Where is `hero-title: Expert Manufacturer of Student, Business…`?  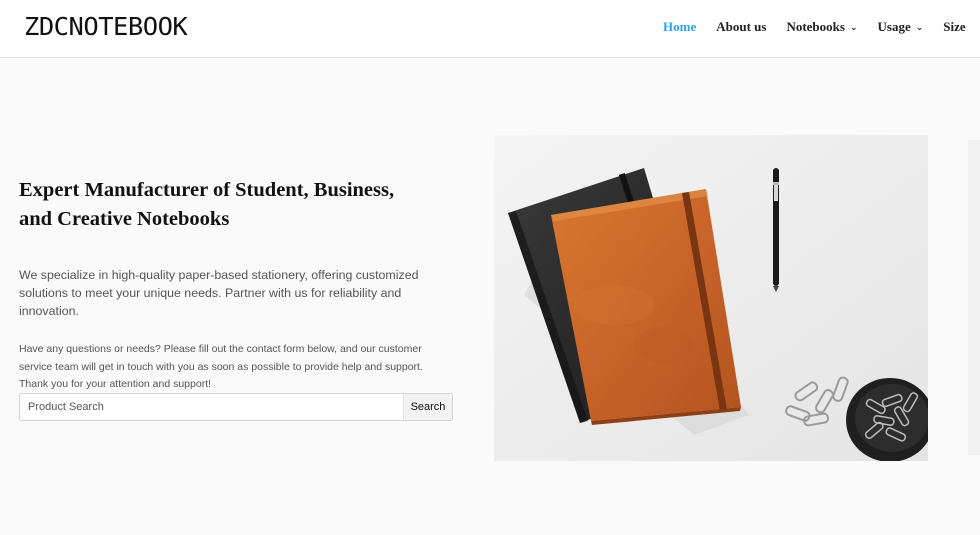 hero-title: Expert Manufacturer of Student, Business… is located at coordinates (239, 205).